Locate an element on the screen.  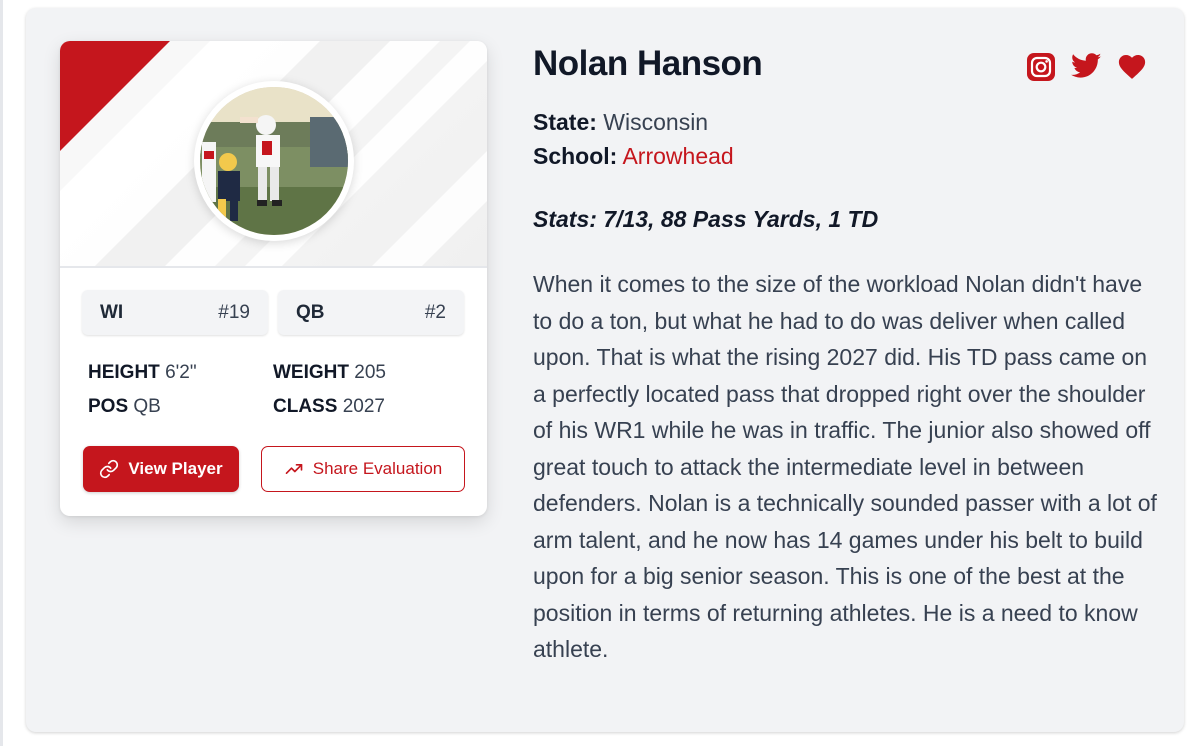
chip-row: WI #19 QB #2 is located at coordinates (273, 313).